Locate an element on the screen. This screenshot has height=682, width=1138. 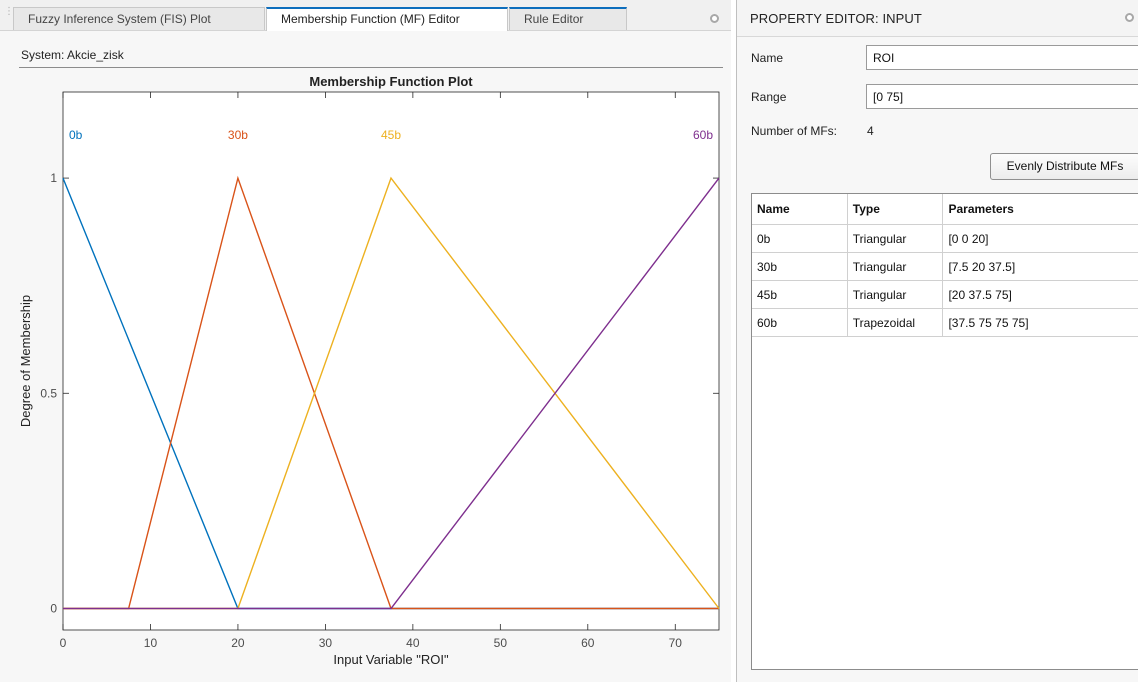
column-header-parameters: Parameters is located at coordinates (1040, 209).